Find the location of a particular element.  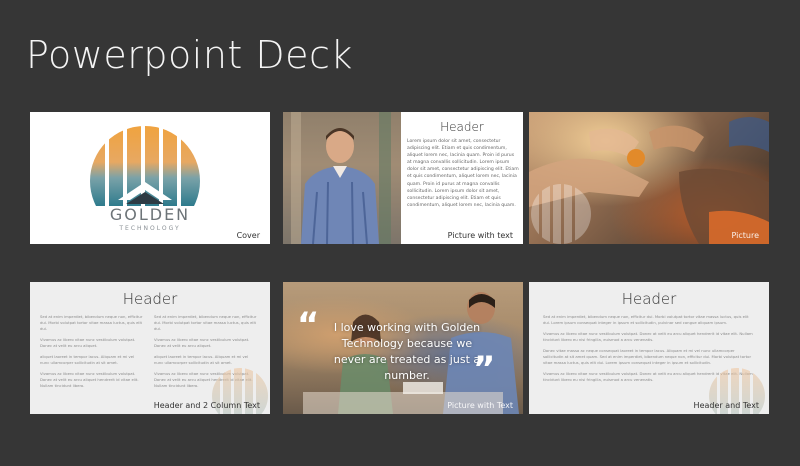

slide-caption: Header and Text is located at coordinates (726, 405).